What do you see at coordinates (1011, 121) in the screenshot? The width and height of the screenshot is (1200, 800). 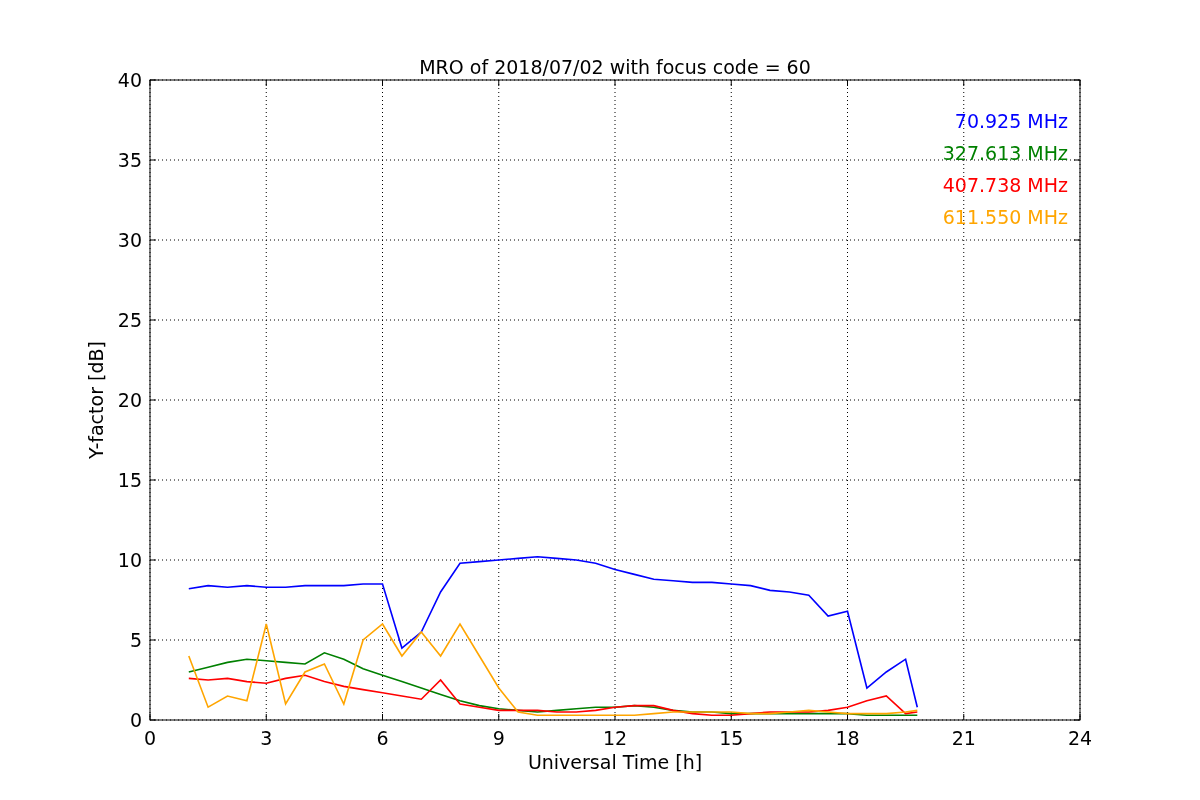 I see `legend-label: 70.925 MHz` at bounding box center [1011, 121].